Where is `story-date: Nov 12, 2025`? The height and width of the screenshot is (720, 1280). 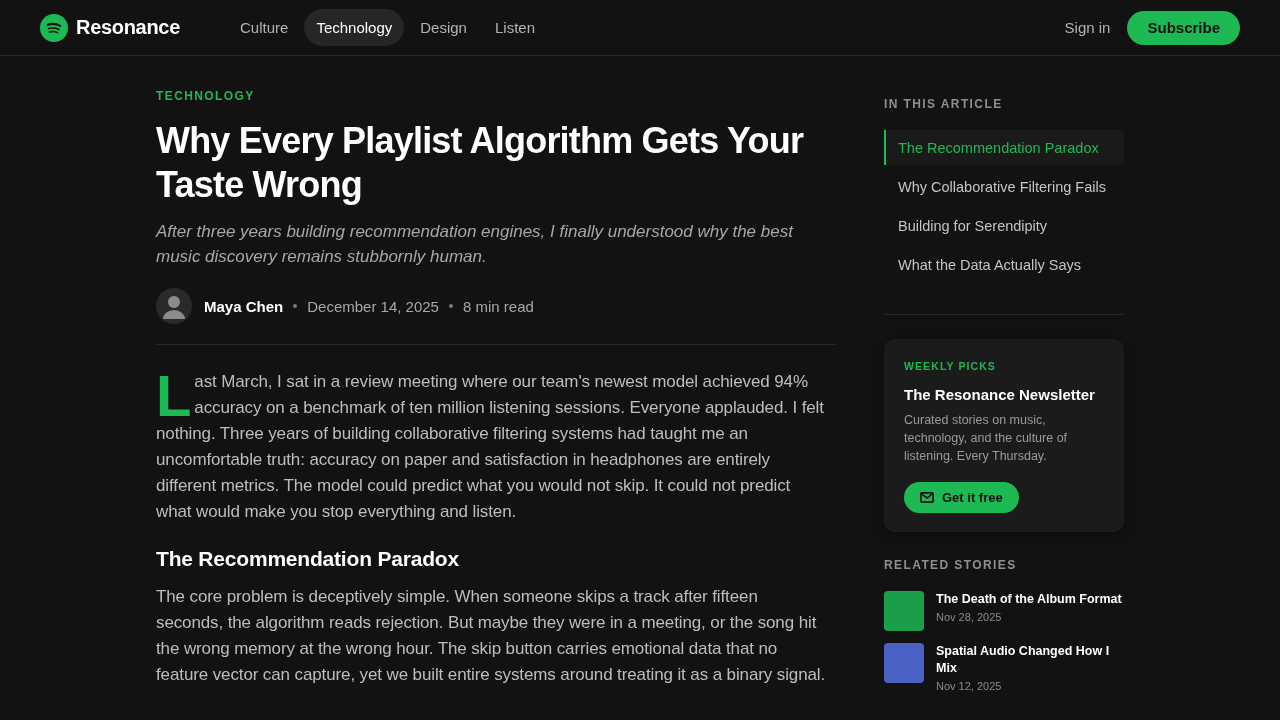 story-date: Nov 12, 2025 is located at coordinates (969, 686).